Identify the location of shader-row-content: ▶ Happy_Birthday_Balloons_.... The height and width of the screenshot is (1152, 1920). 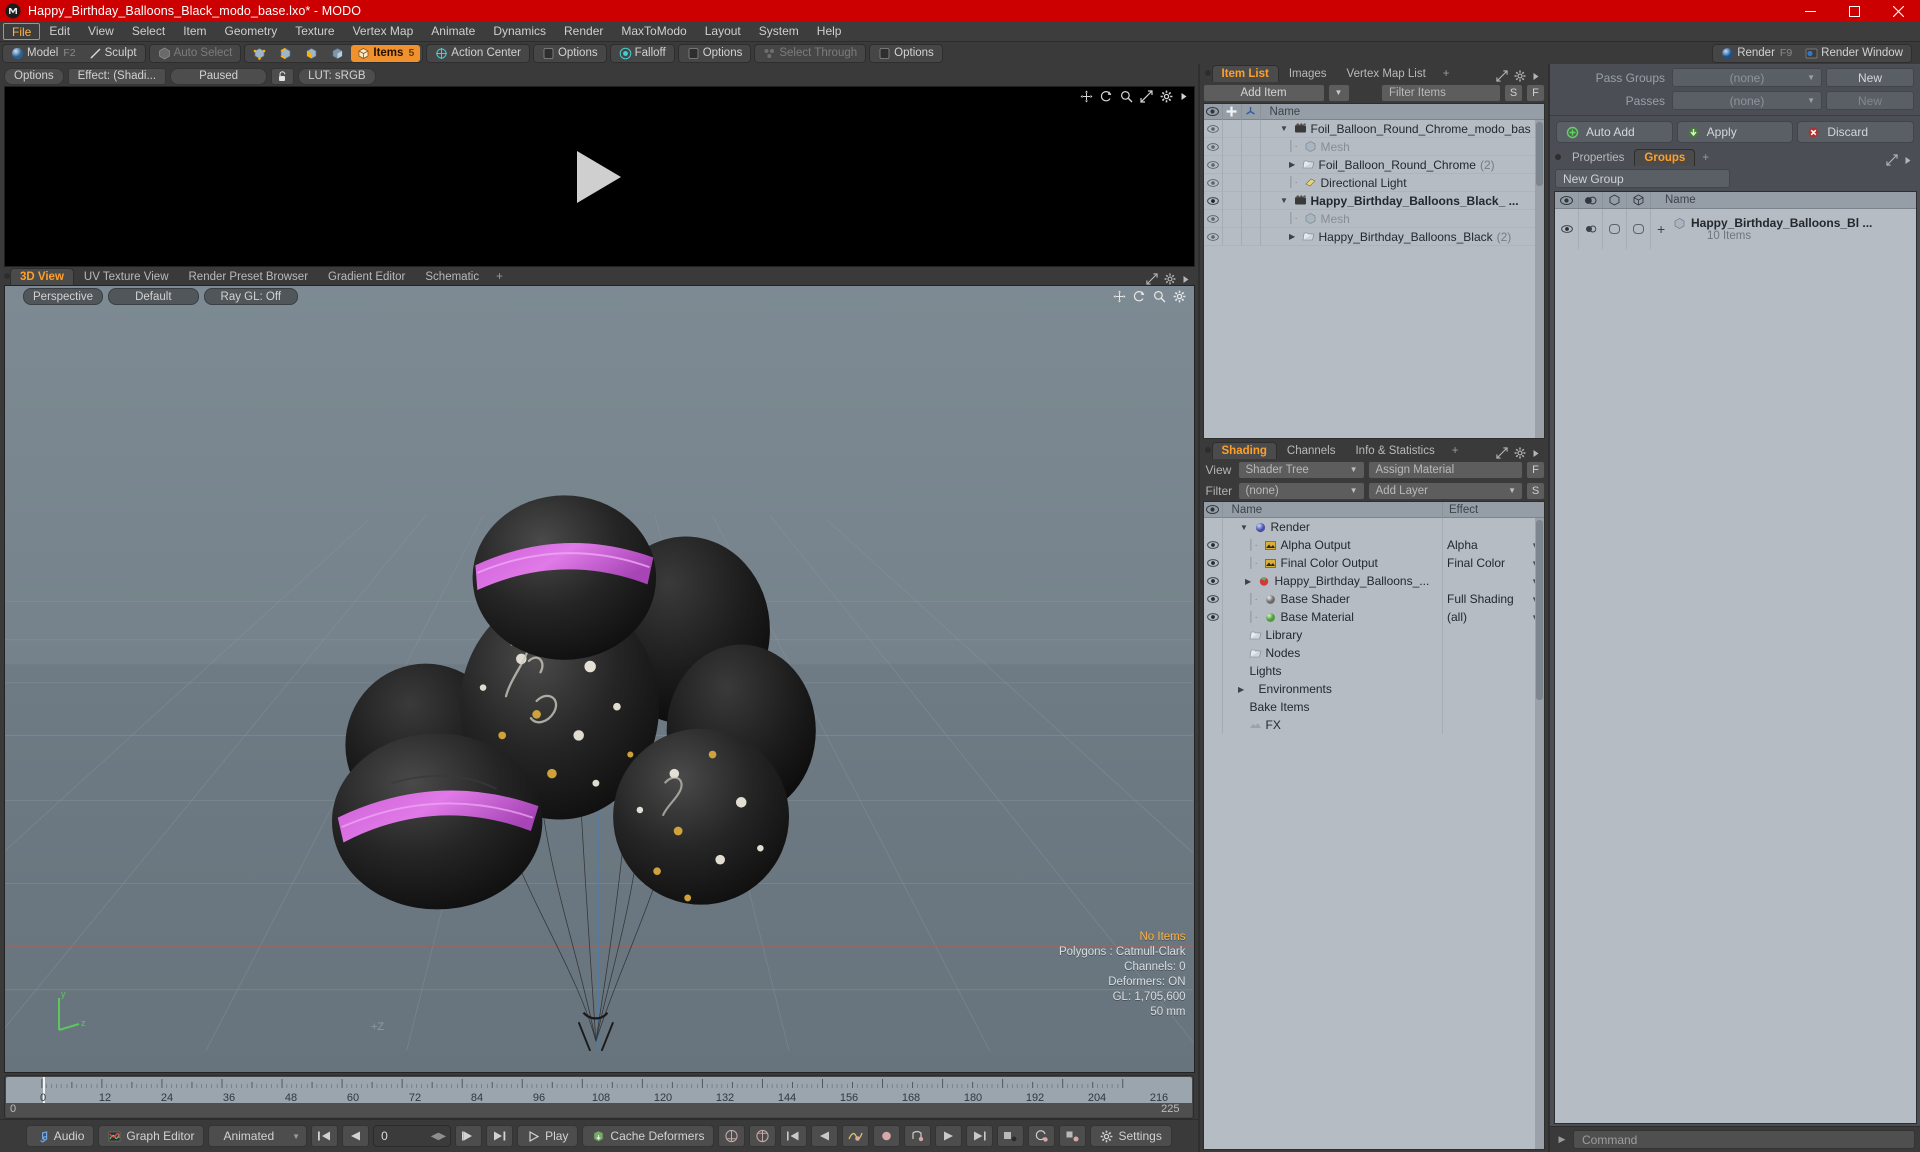
(1333, 581).